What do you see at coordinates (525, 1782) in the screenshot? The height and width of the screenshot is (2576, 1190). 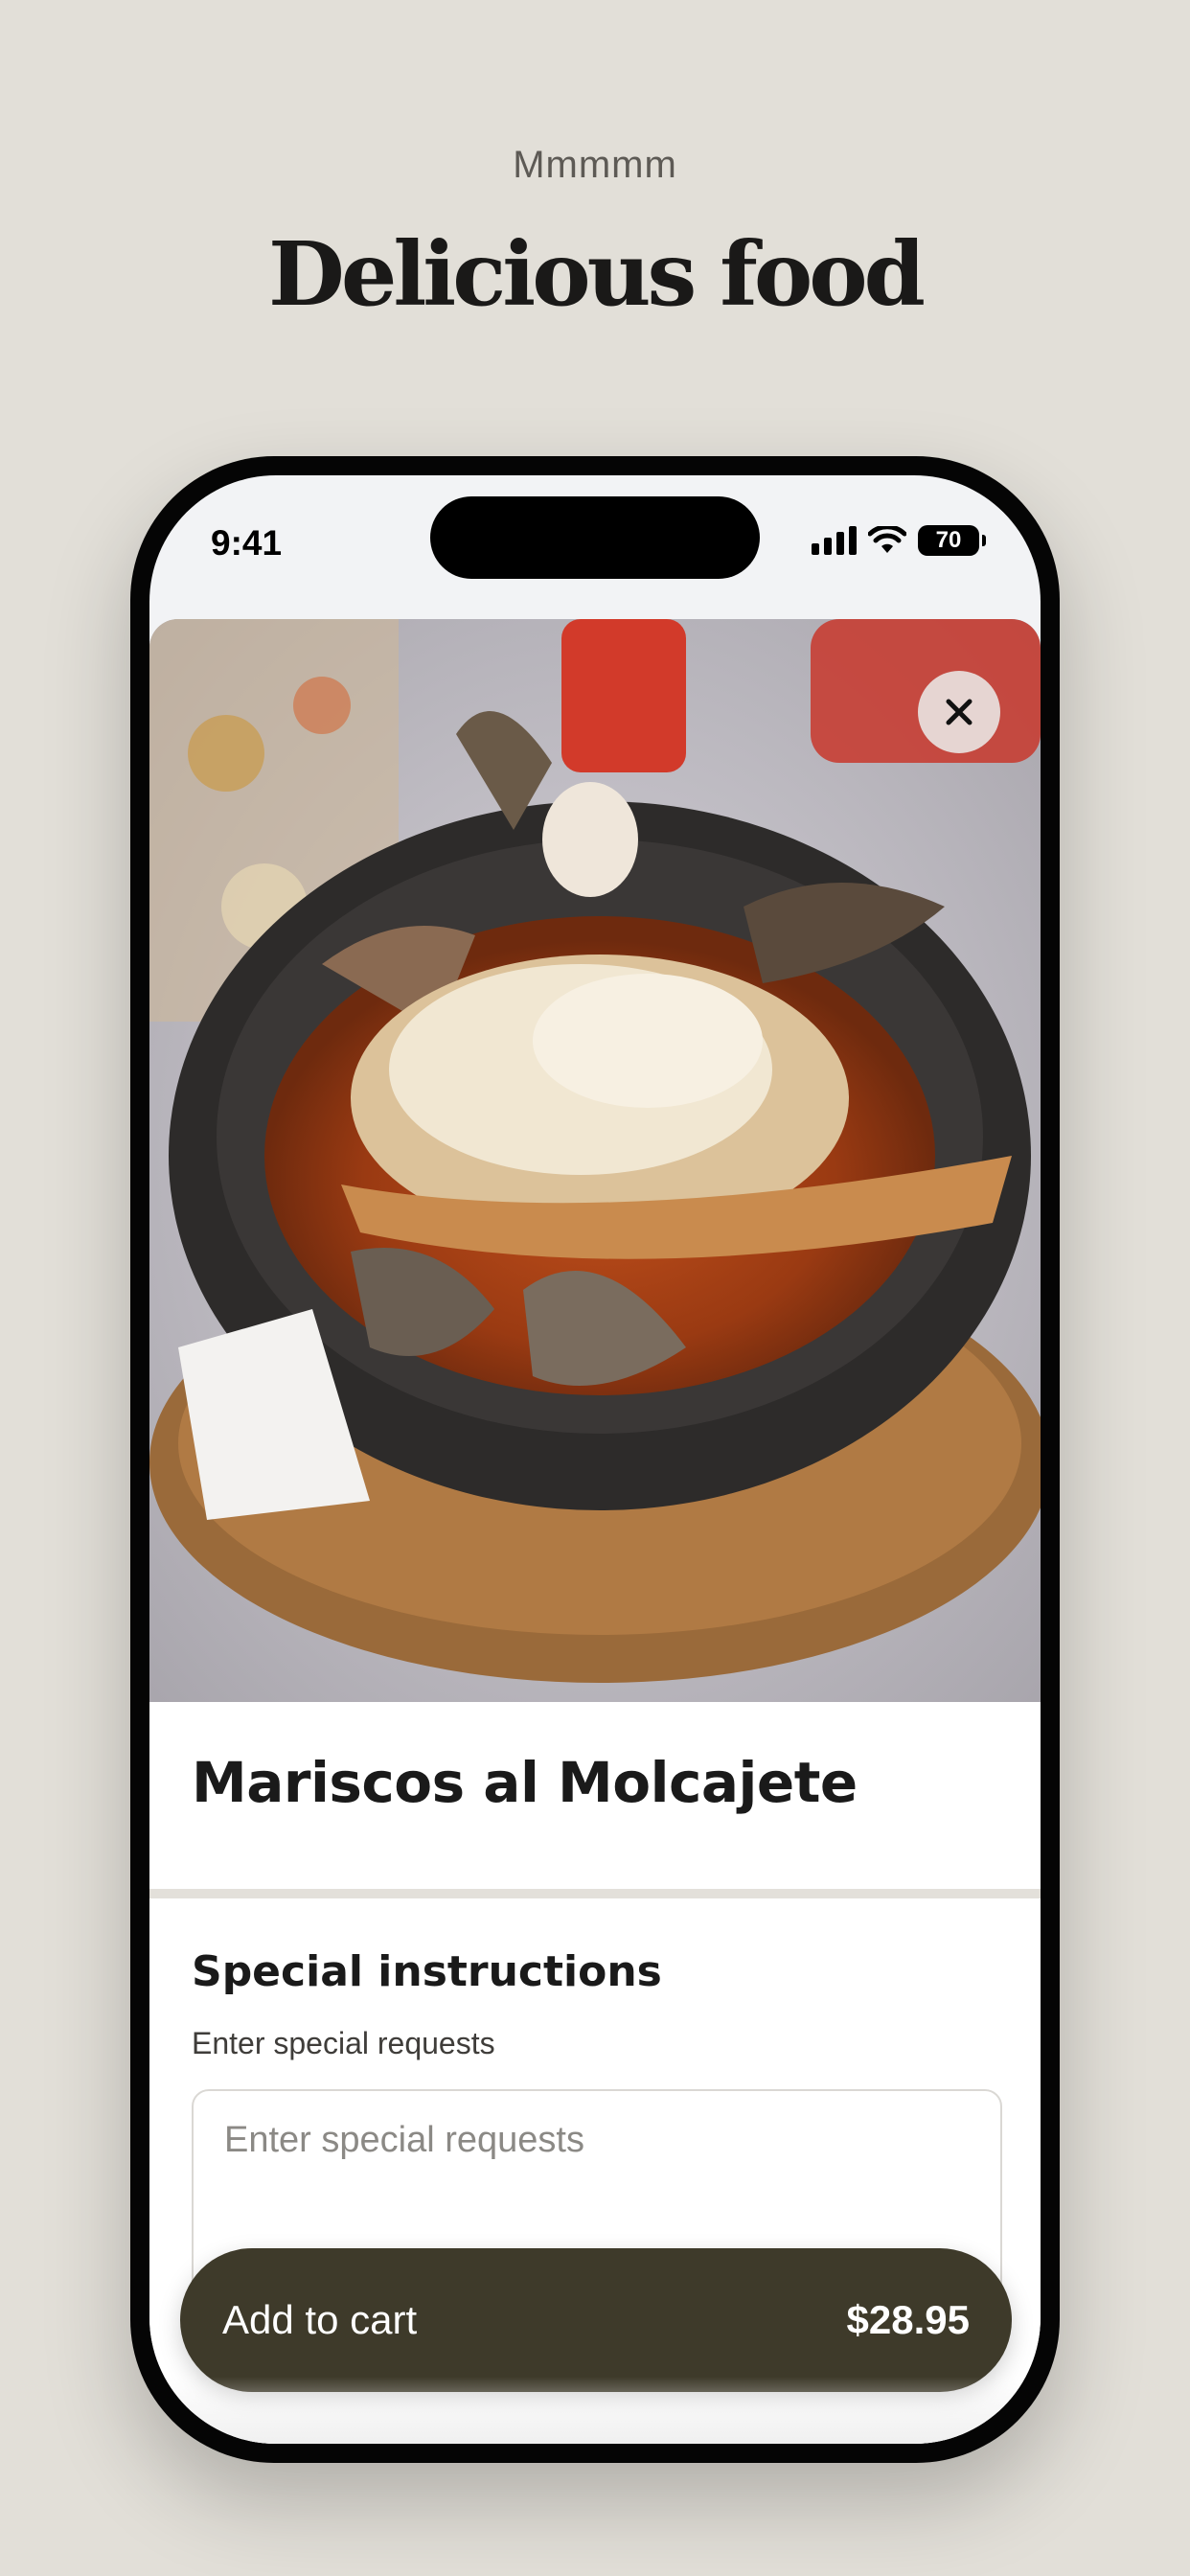 I see `item-title: Mariscos al Molcajete` at bounding box center [525, 1782].